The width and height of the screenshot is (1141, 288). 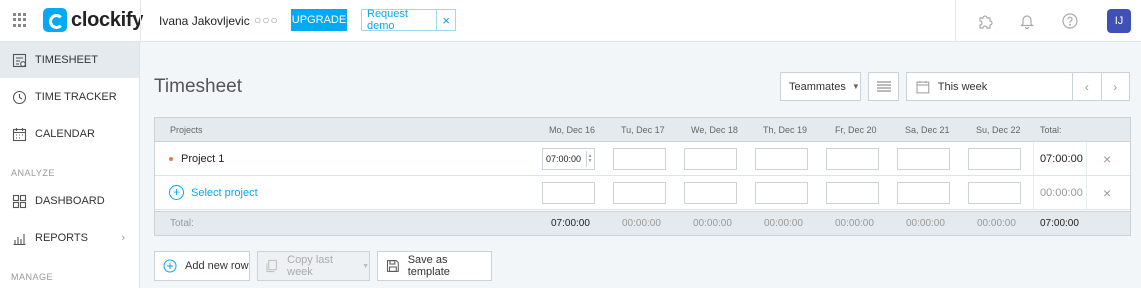 What do you see at coordinates (19, 97) in the screenshot?
I see `clock-icon` at bounding box center [19, 97].